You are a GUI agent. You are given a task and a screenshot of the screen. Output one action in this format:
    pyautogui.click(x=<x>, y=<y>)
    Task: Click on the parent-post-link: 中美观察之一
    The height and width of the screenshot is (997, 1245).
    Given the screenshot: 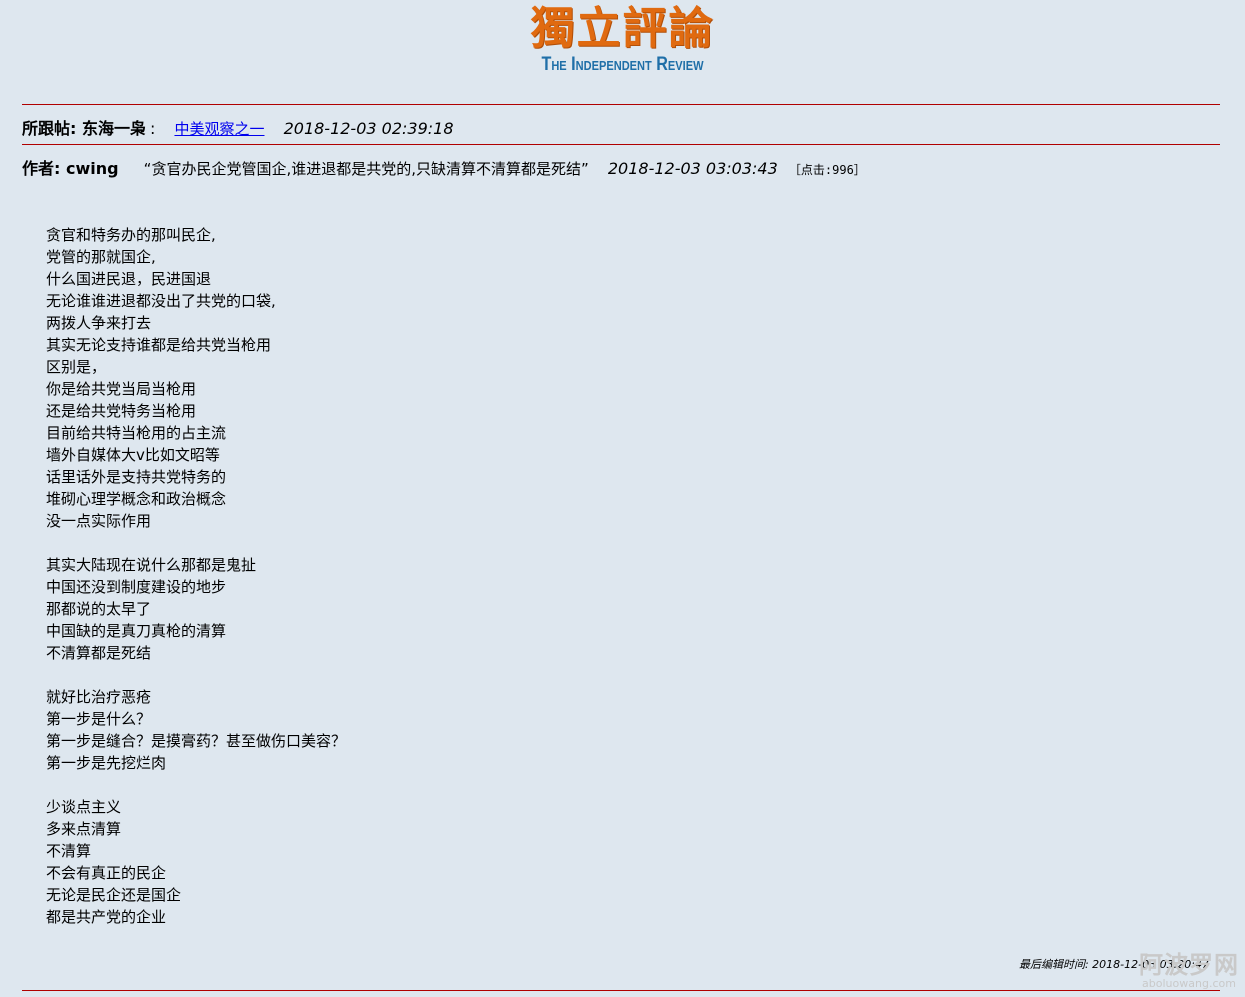 What is the action you would take?
    pyautogui.click(x=219, y=129)
    